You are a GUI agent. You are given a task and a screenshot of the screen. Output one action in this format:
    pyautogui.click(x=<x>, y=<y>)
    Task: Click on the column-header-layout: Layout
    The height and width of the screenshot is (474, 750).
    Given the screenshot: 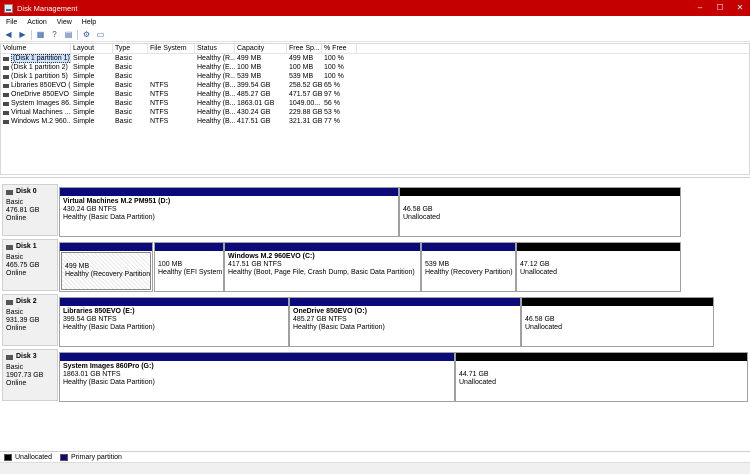 What is the action you would take?
    pyautogui.click(x=92, y=48)
    